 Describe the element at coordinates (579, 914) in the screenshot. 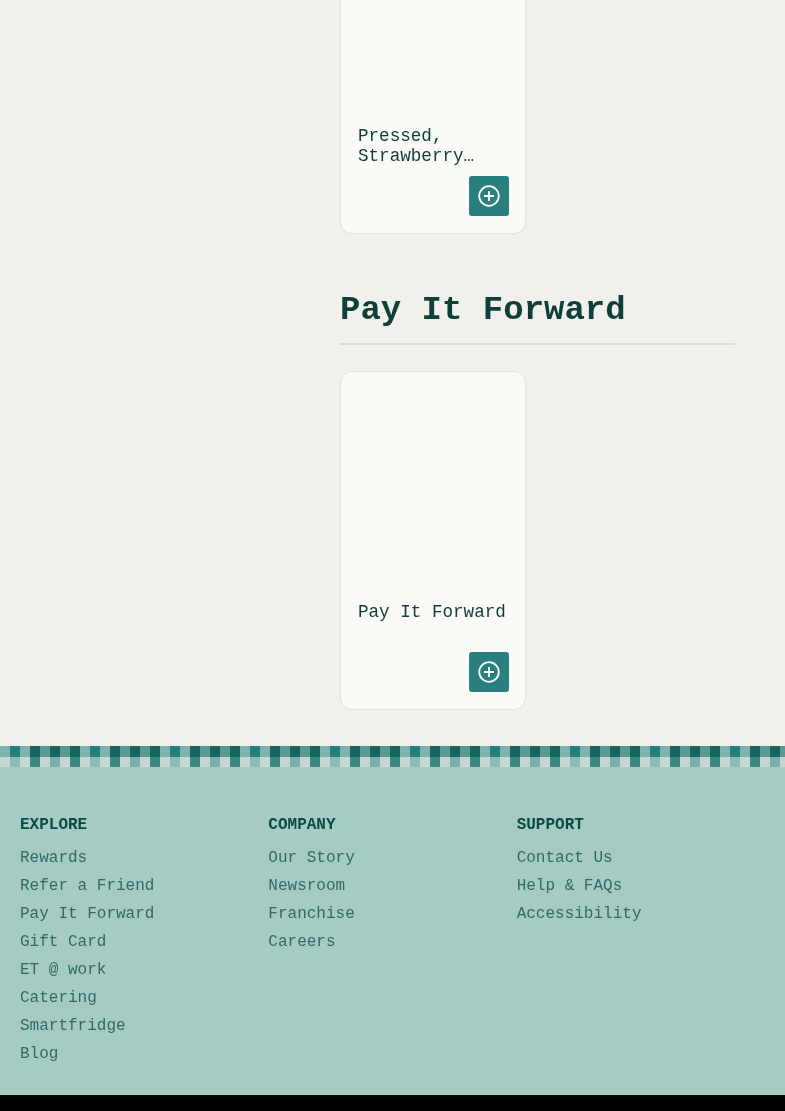

I see `footer-link: Accessibility` at that location.